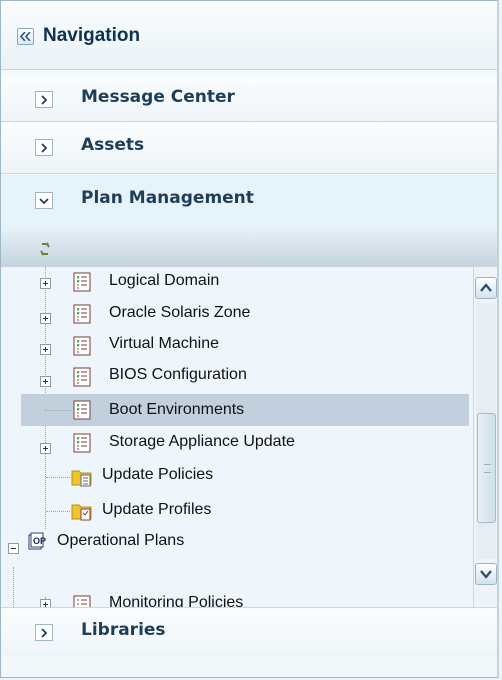  I want to click on tree-item: BIOS Configuration, so click(237, 375).